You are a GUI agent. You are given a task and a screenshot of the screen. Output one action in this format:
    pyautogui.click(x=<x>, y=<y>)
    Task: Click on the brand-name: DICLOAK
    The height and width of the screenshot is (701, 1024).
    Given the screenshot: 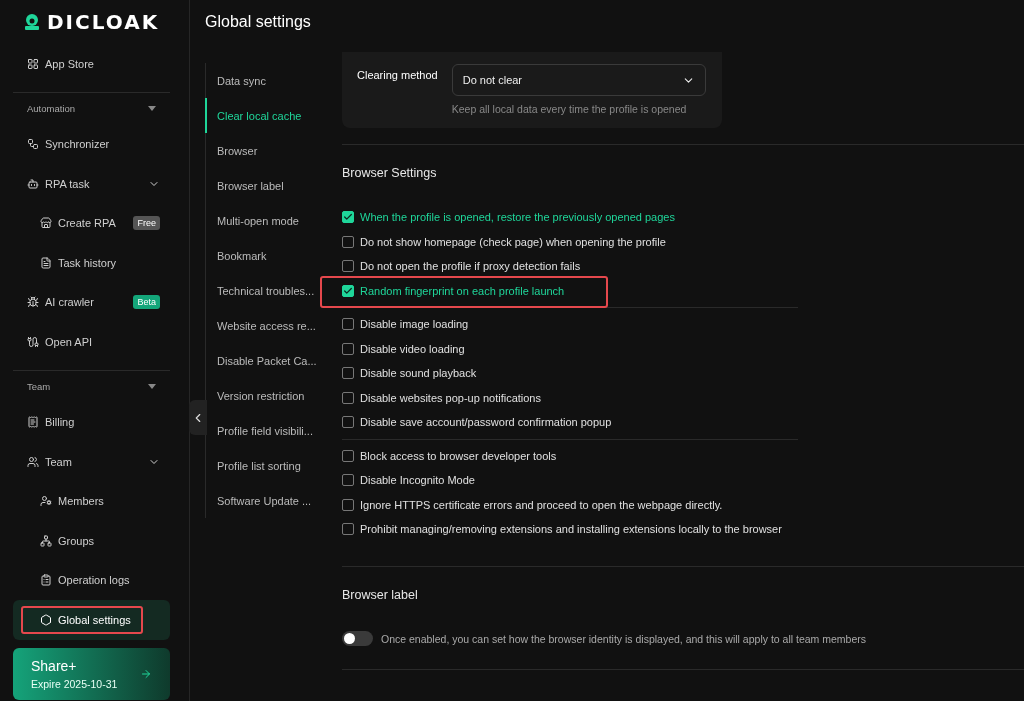 What is the action you would take?
    pyautogui.click(x=103, y=22)
    